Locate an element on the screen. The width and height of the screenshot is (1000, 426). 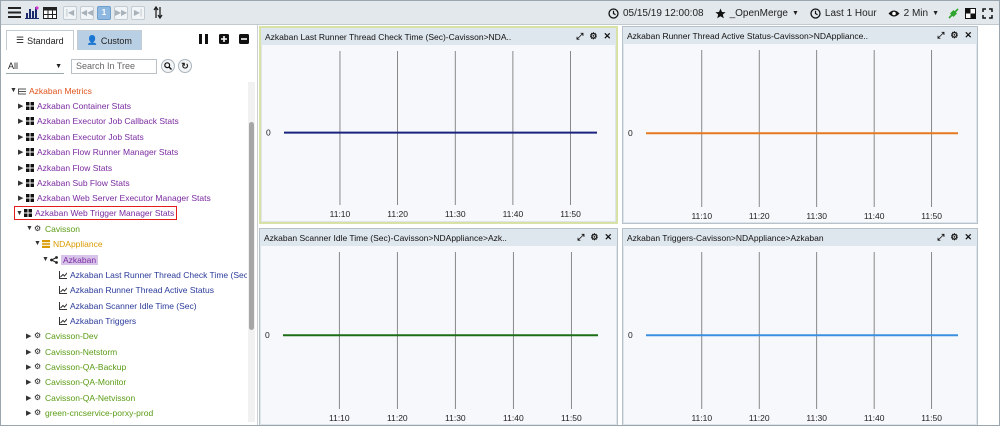
tree-tier: ▶ ⚙ Cavisson-QA-Monitor is located at coordinates (76, 381).